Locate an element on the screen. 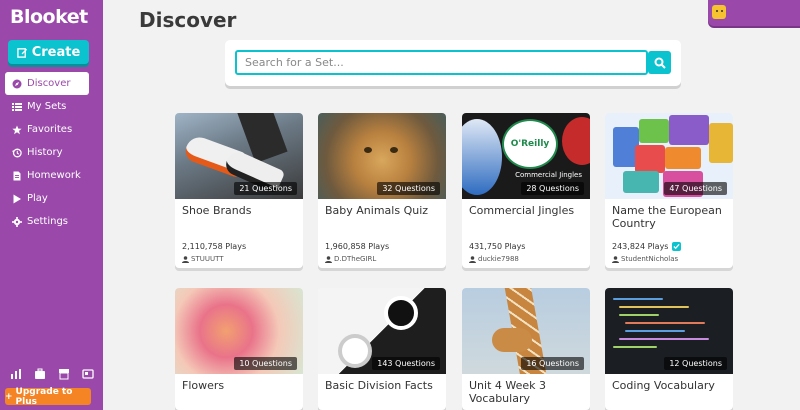 The image size is (800, 410). sidebar-item-discover: Discover is located at coordinates (47, 83).